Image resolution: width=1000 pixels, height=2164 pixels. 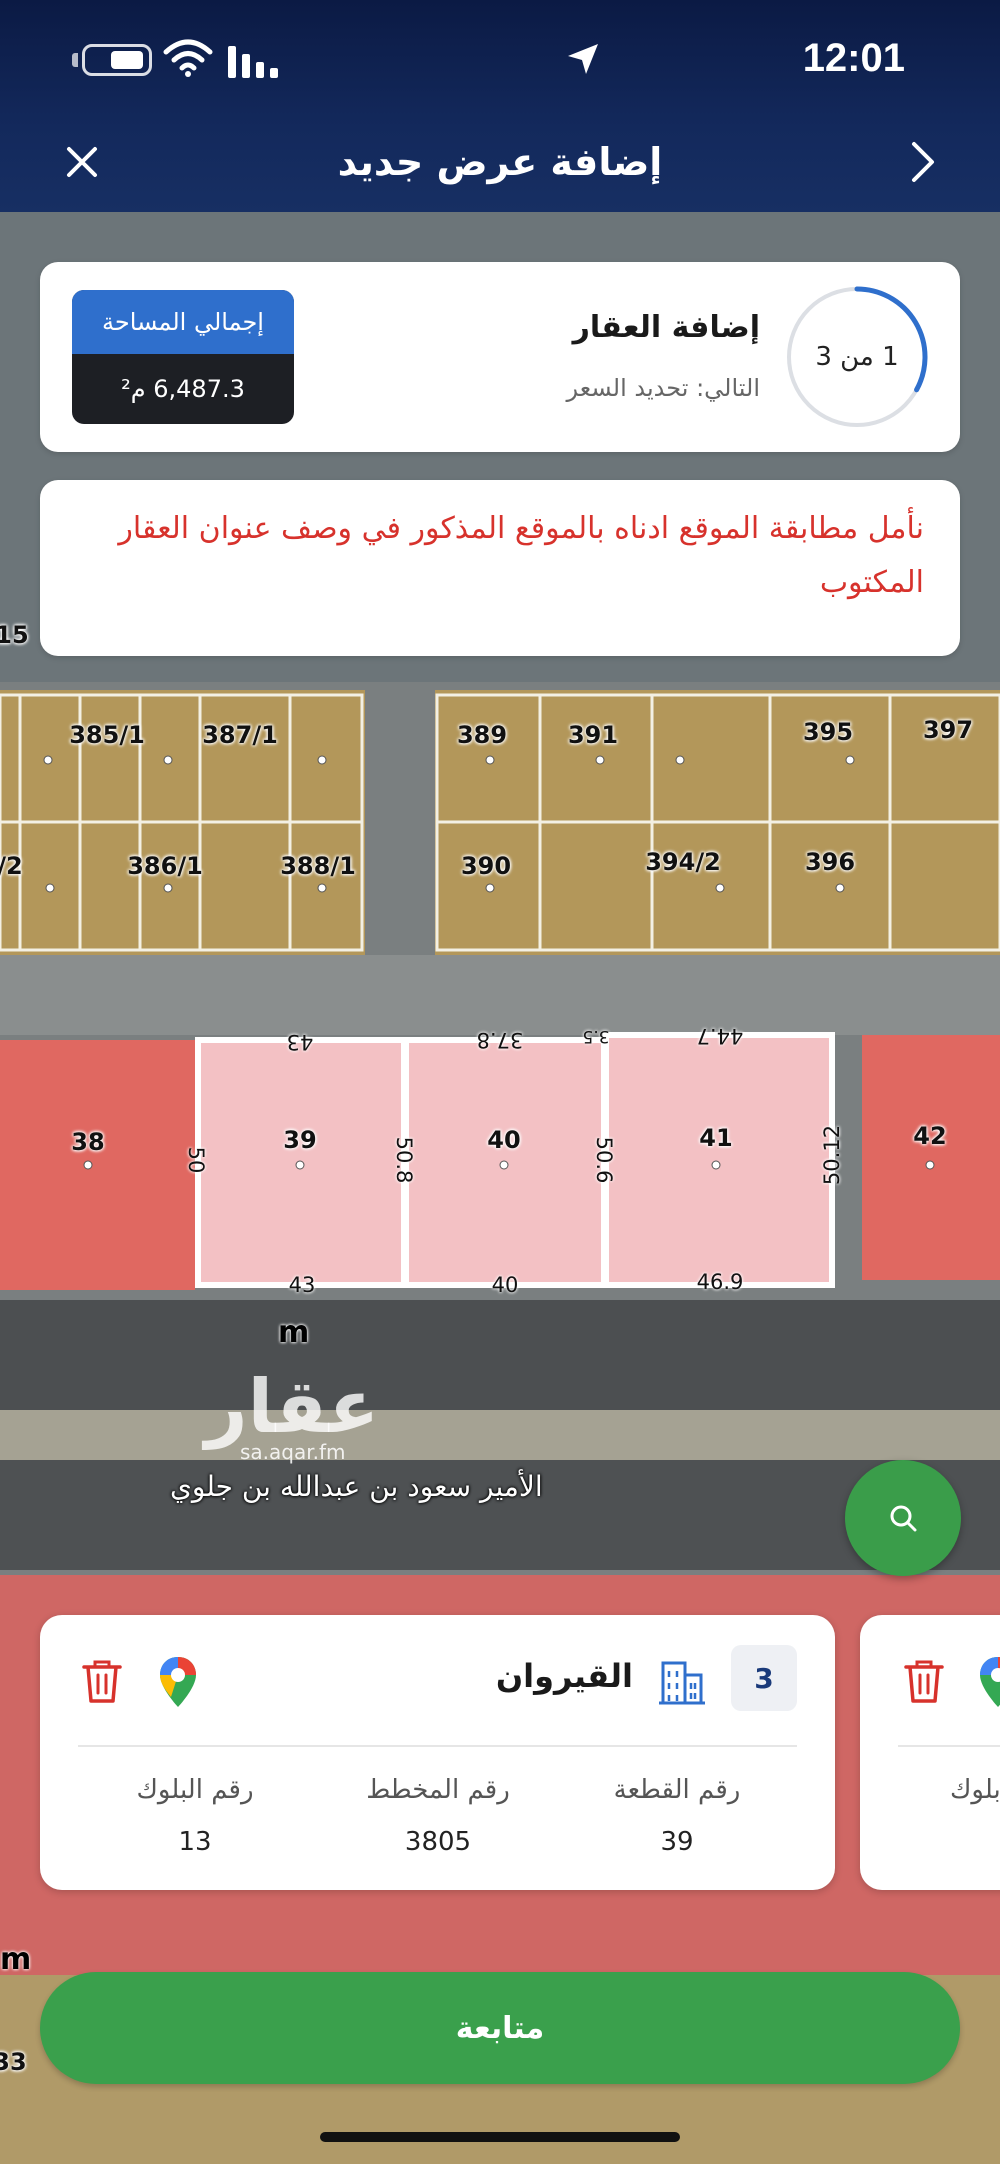 I want to click on plan-number-label: رقم المخطط, so click(x=438, y=1790).